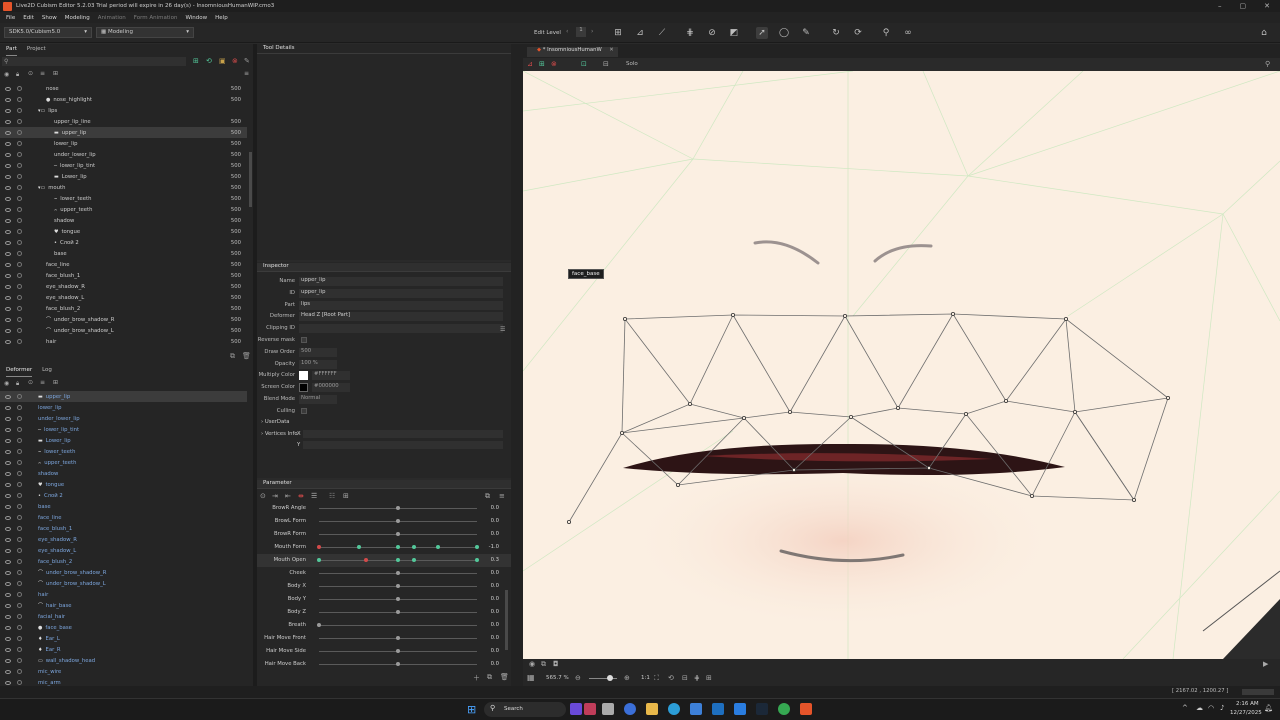 The image size is (1280, 720). I want to click on part-row: hair 500, so click(123, 341).